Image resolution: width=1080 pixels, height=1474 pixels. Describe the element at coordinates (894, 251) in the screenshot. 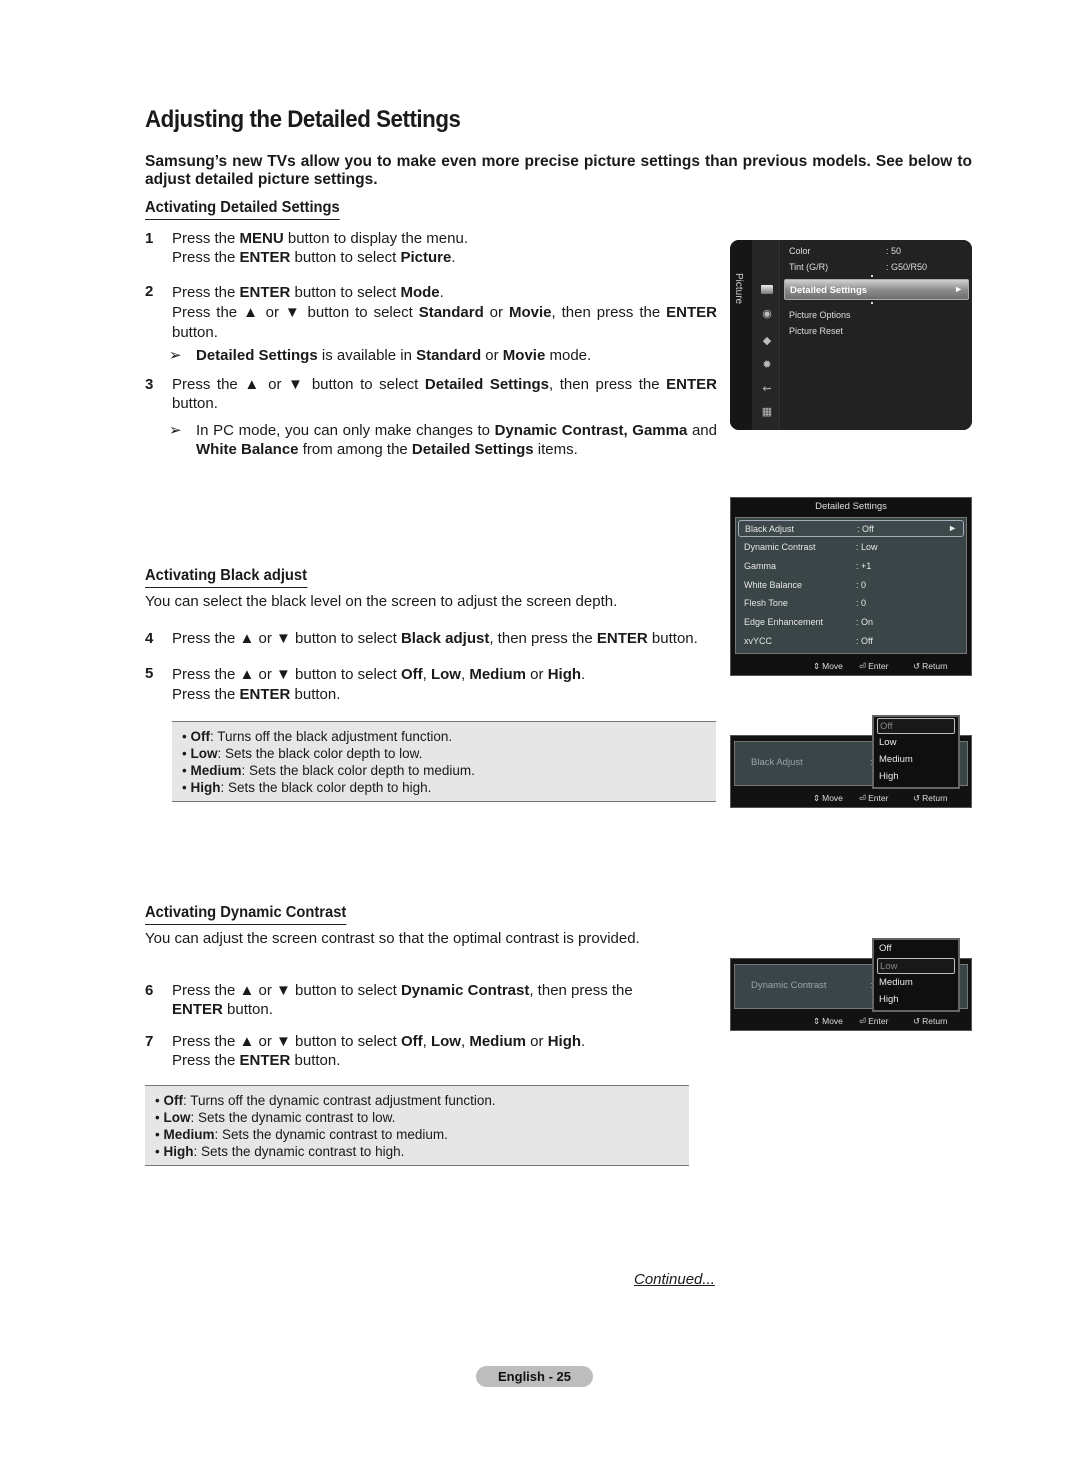

I see `menu-item-color-value: : 50` at that location.